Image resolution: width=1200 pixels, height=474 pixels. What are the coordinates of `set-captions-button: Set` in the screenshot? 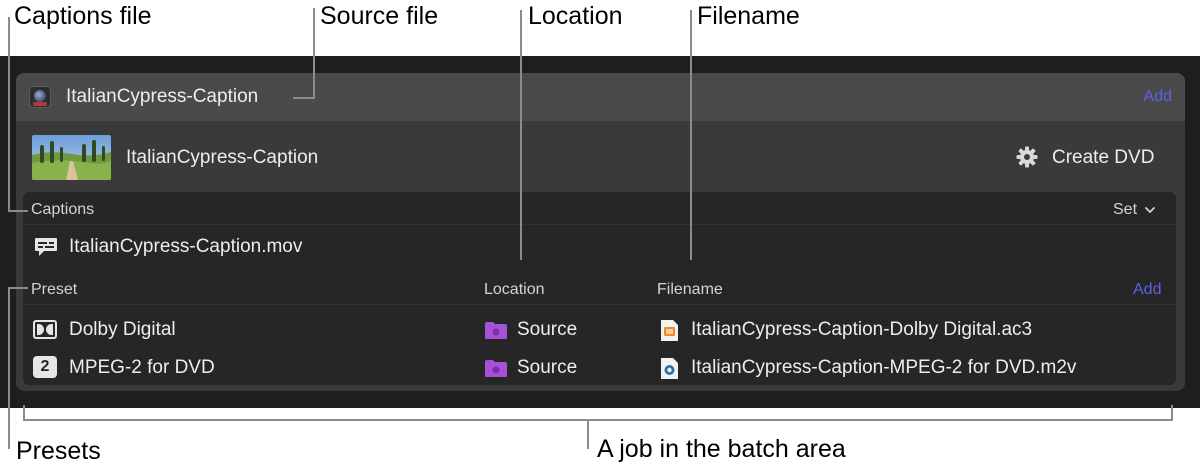 It's located at (1134, 210).